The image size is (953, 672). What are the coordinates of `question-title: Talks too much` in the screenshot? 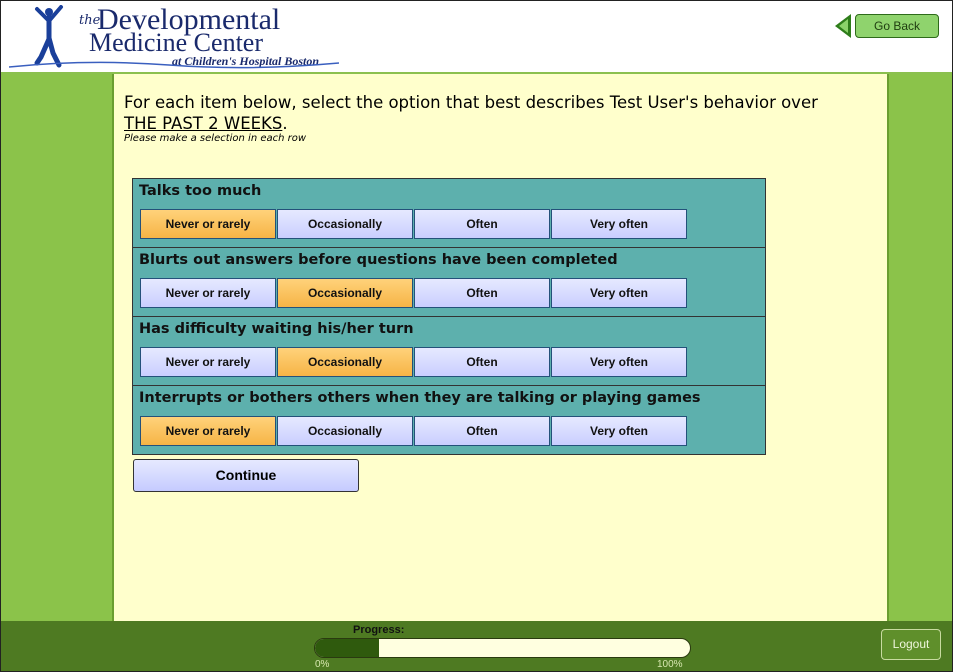 It's located at (200, 191).